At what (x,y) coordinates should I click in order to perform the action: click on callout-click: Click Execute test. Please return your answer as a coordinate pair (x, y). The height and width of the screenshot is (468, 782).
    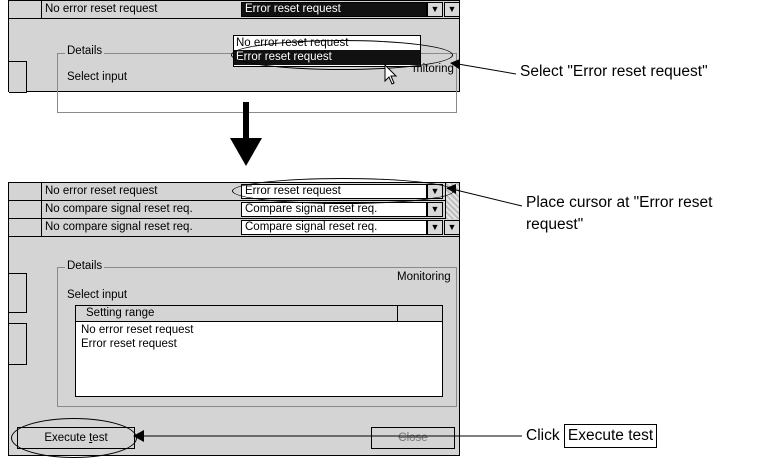
    Looking at the image, I should click on (592, 436).